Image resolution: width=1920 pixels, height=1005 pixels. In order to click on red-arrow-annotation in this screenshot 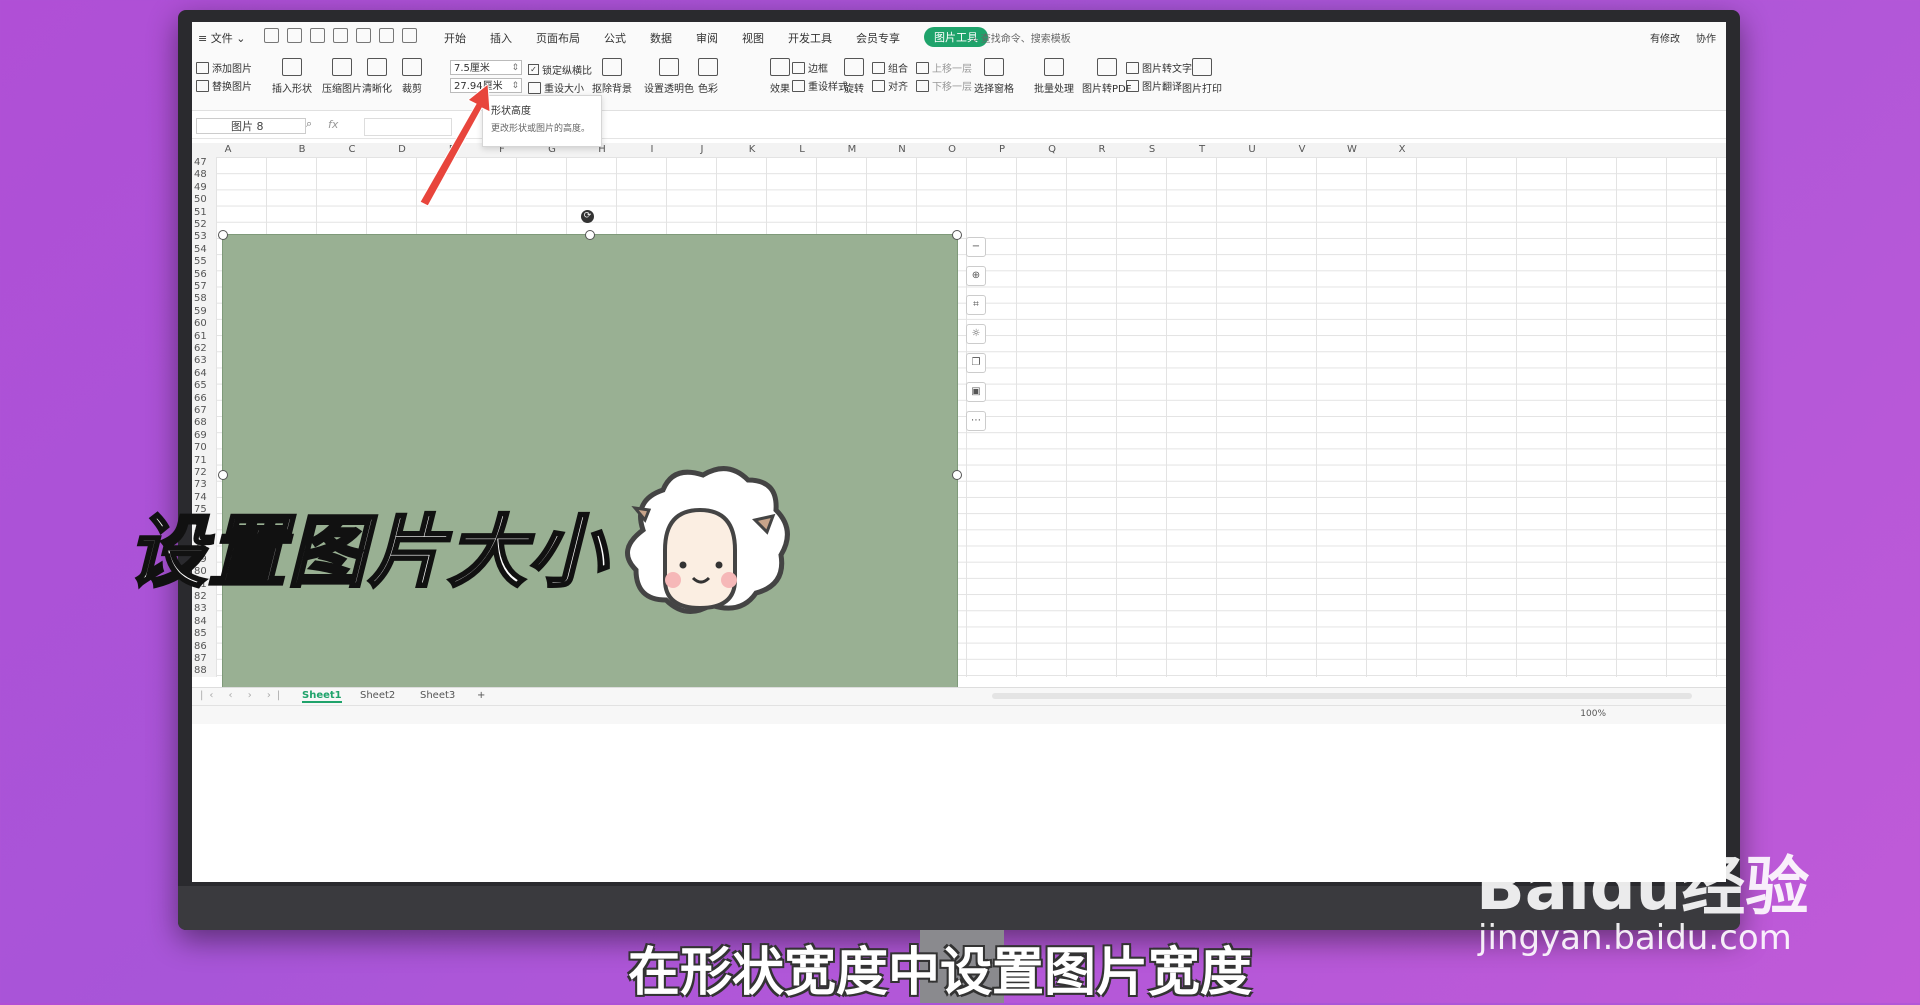, I will do `click(455, 145)`.